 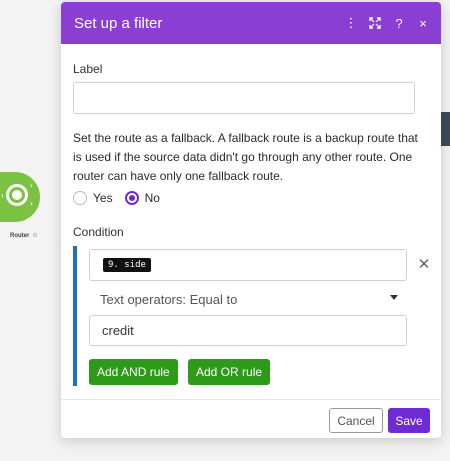 I want to click on label-input, so click(x=244, y=98).